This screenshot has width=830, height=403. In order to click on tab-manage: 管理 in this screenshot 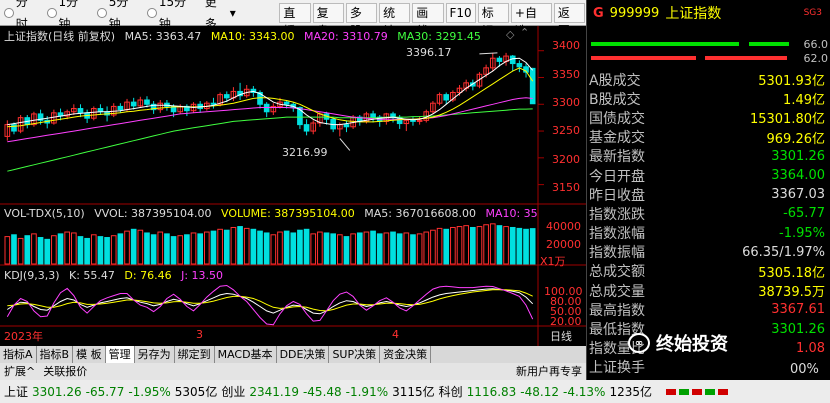, I will do `click(120, 354)`.